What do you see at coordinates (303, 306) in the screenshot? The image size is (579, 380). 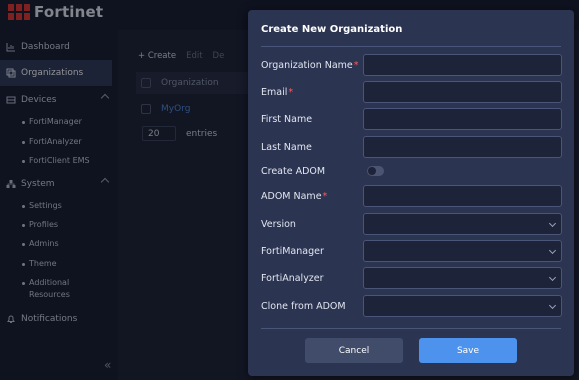 I see `clone-adom-label: Clone from ADOM` at bounding box center [303, 306].